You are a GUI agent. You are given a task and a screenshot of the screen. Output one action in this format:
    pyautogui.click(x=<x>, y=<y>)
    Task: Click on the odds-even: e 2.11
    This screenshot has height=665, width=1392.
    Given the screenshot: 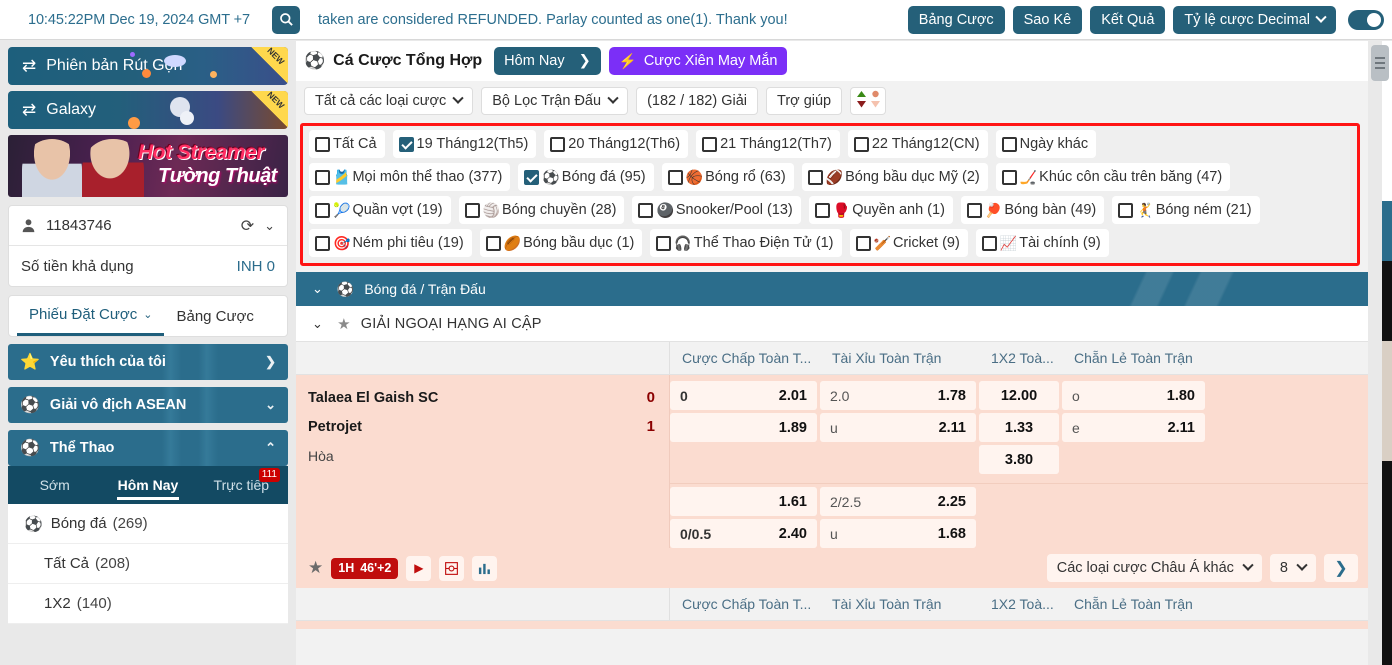 What is the action you would take?
    pyautogui.click(x=1133, y=427)
    